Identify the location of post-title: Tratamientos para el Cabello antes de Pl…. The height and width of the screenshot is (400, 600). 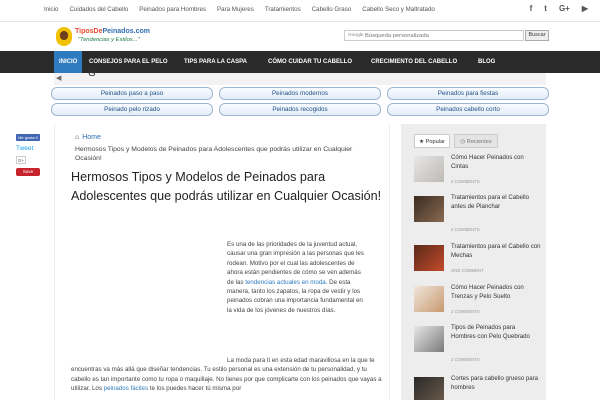
(496, 203).